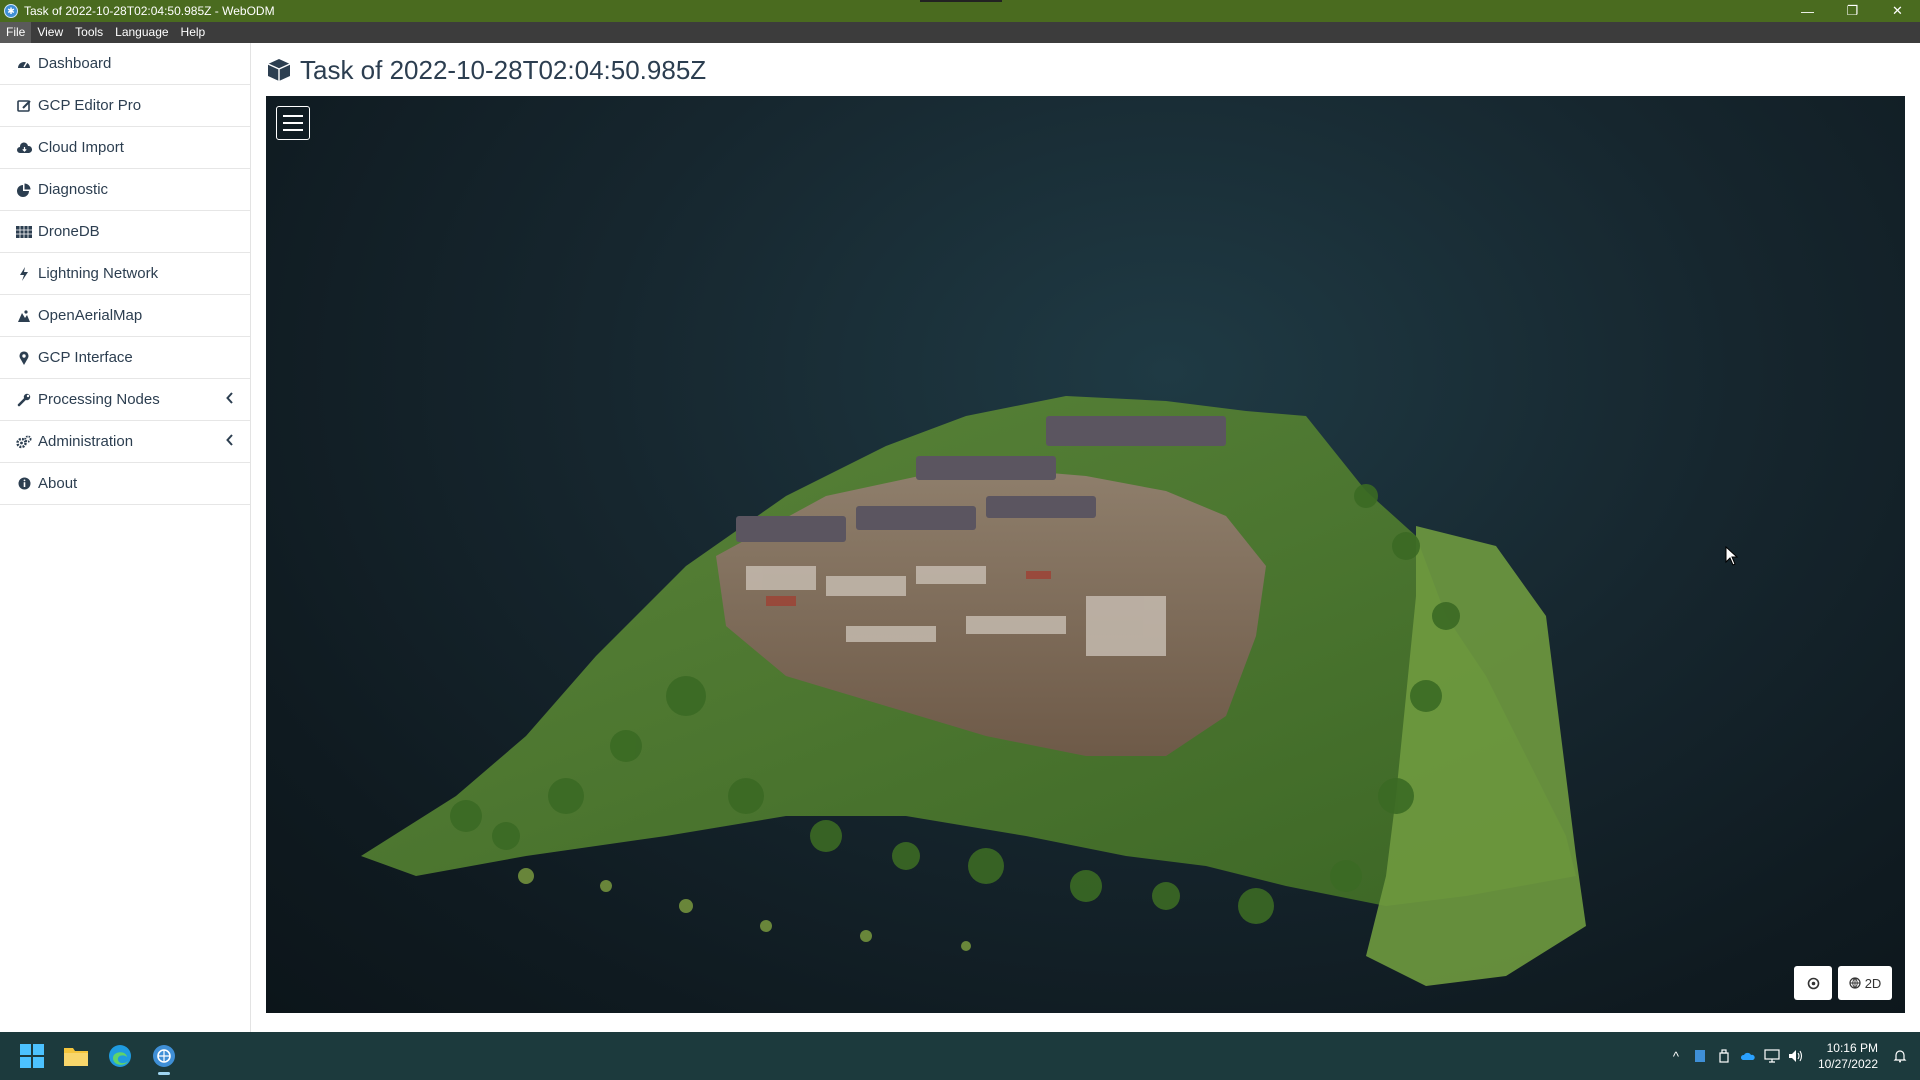 Image resolution: width=1920 pixels, height=1080 pixels. What do you see at coordinates (73, 189) in the screenshot?
I see `sidebar-item-label: Diagnostic` at bounding box center [73, 189].